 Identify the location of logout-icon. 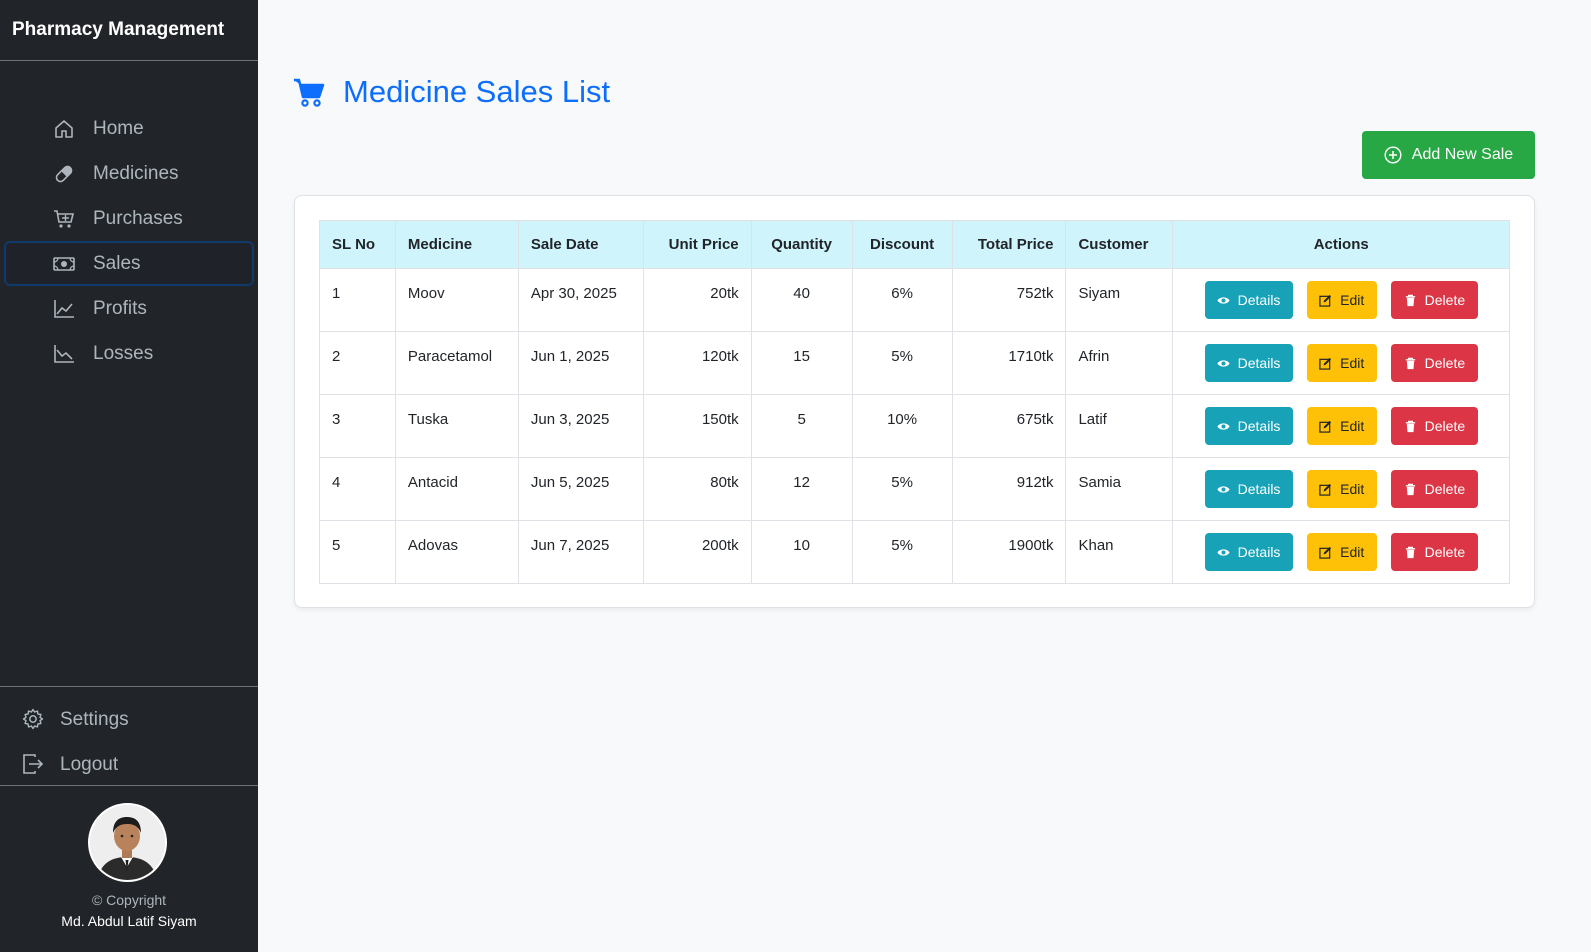
(33, 764).